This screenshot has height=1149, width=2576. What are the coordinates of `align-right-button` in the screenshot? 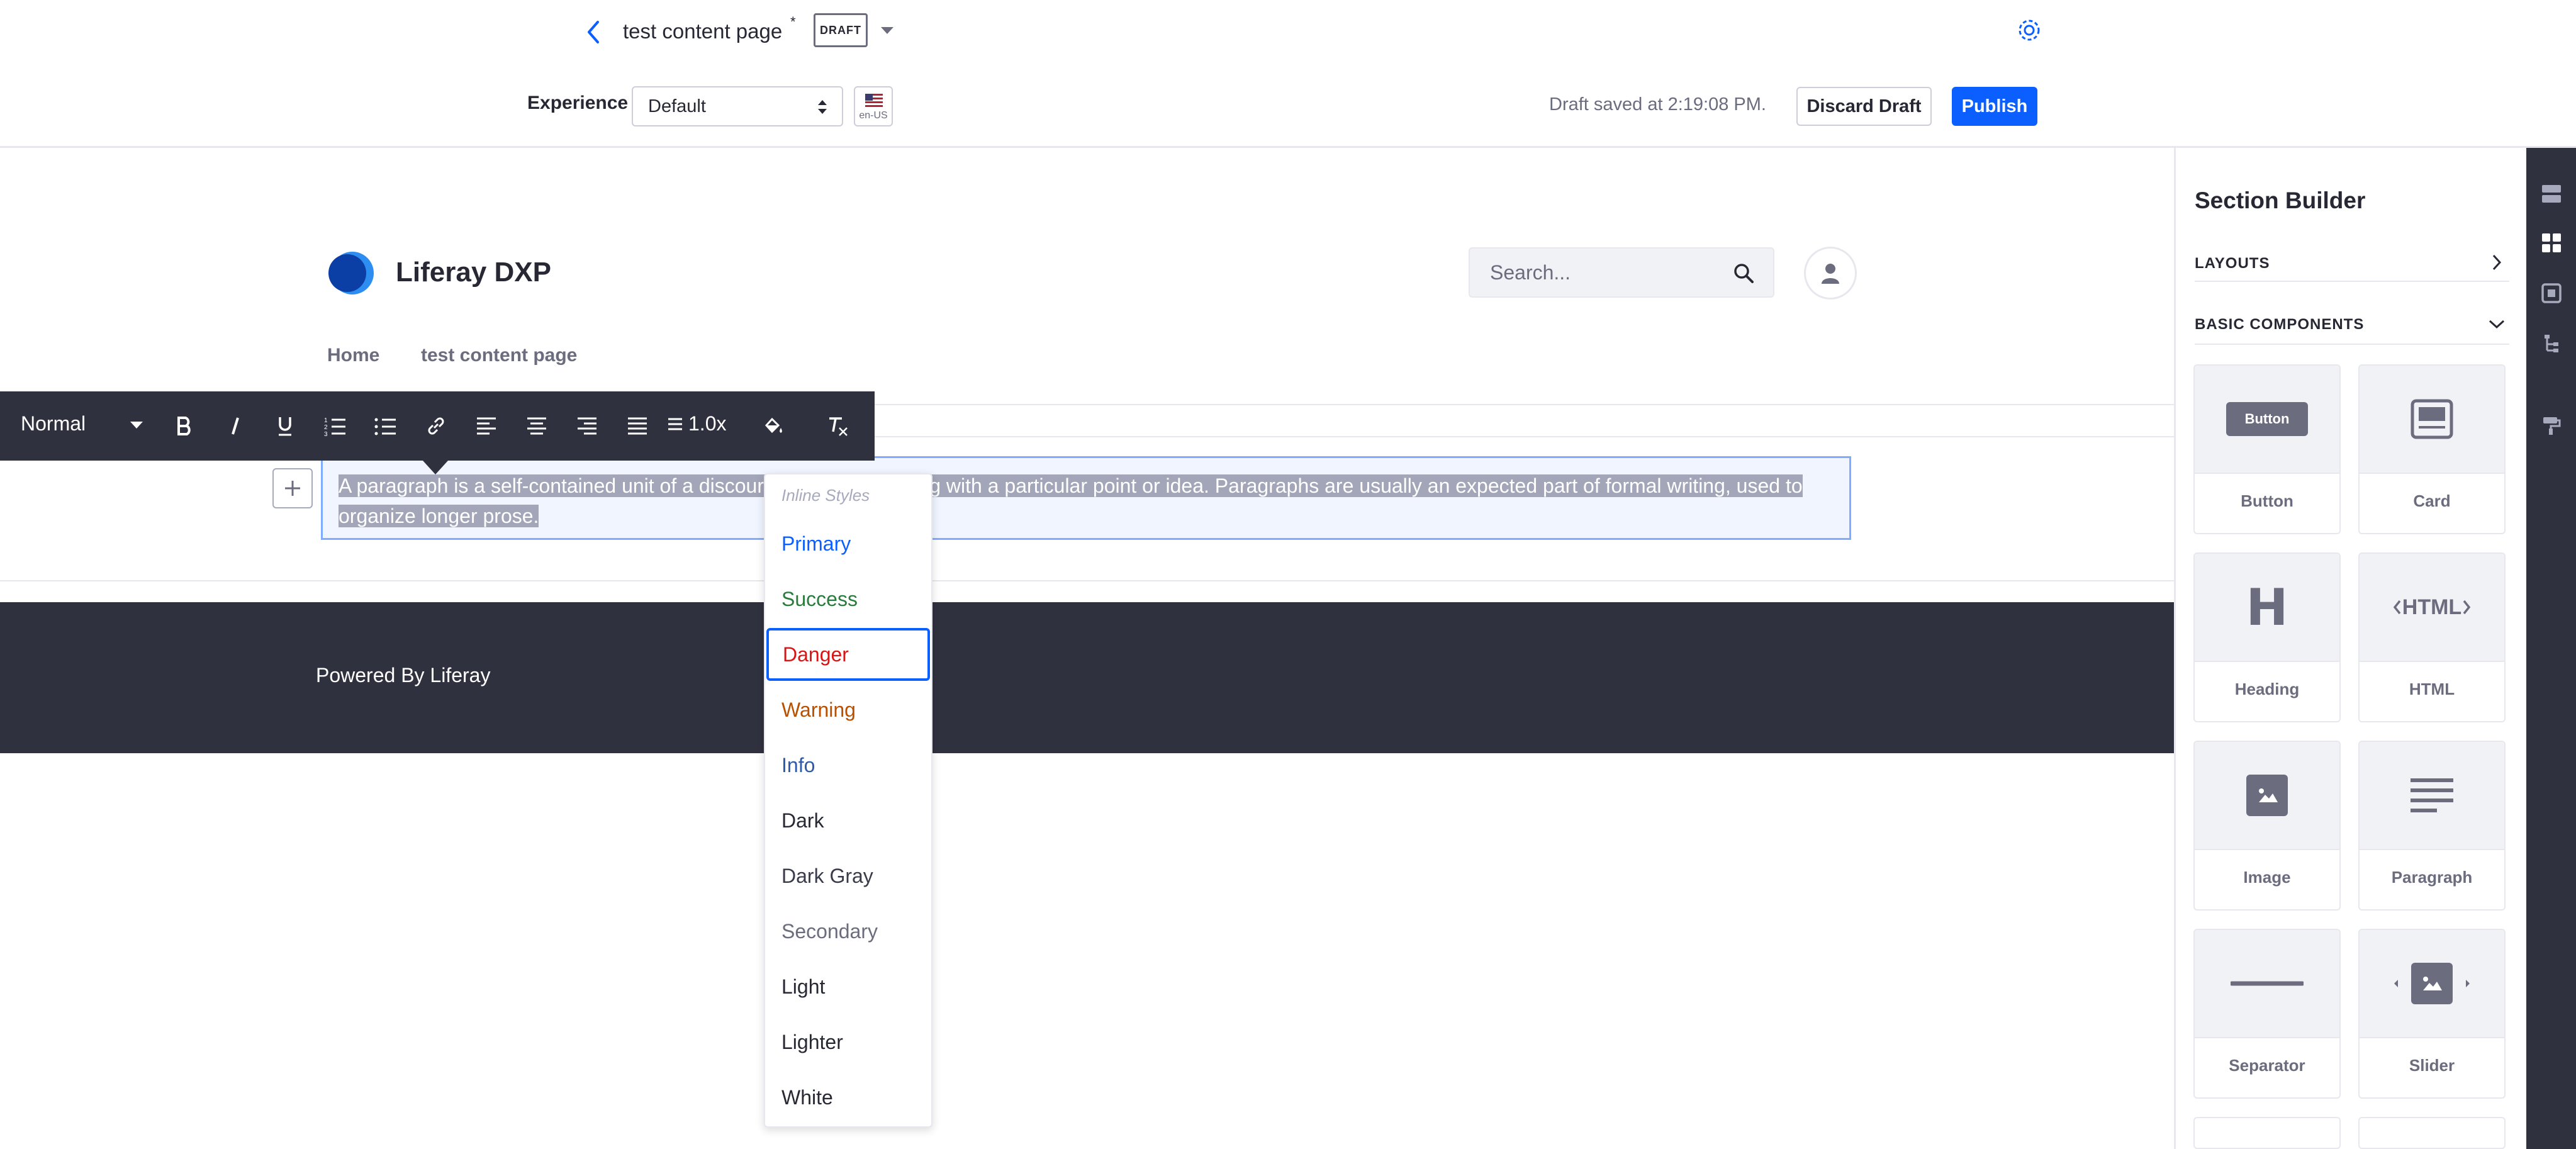 It's located at (587, 426).